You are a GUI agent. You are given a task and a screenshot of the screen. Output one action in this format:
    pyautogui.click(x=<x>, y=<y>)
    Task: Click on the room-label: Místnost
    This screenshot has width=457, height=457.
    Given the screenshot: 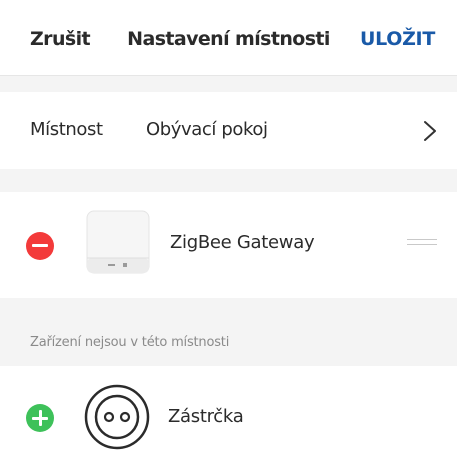 What is the action you would take?
    pyautogui.click(x=66, y=129)
    